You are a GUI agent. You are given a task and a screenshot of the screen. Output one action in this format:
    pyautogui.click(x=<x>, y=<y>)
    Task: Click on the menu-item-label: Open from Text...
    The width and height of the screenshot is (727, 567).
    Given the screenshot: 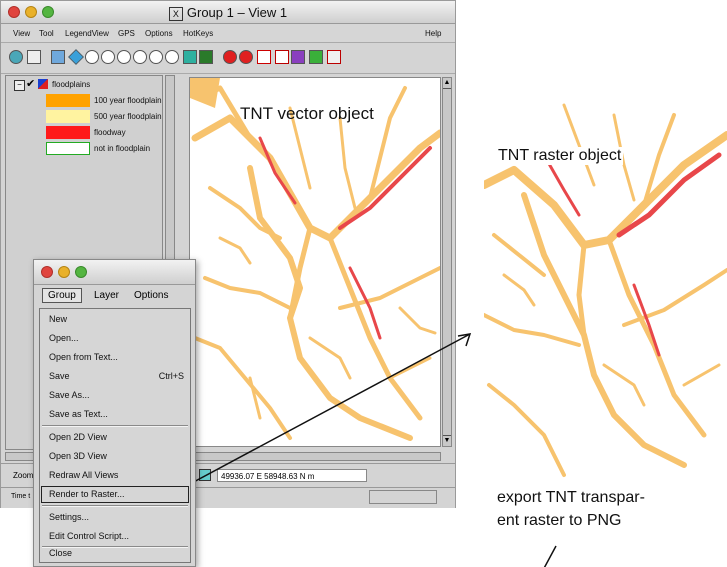 What is the action you would take?
    pyautogui.click(x=83, y=357)
    